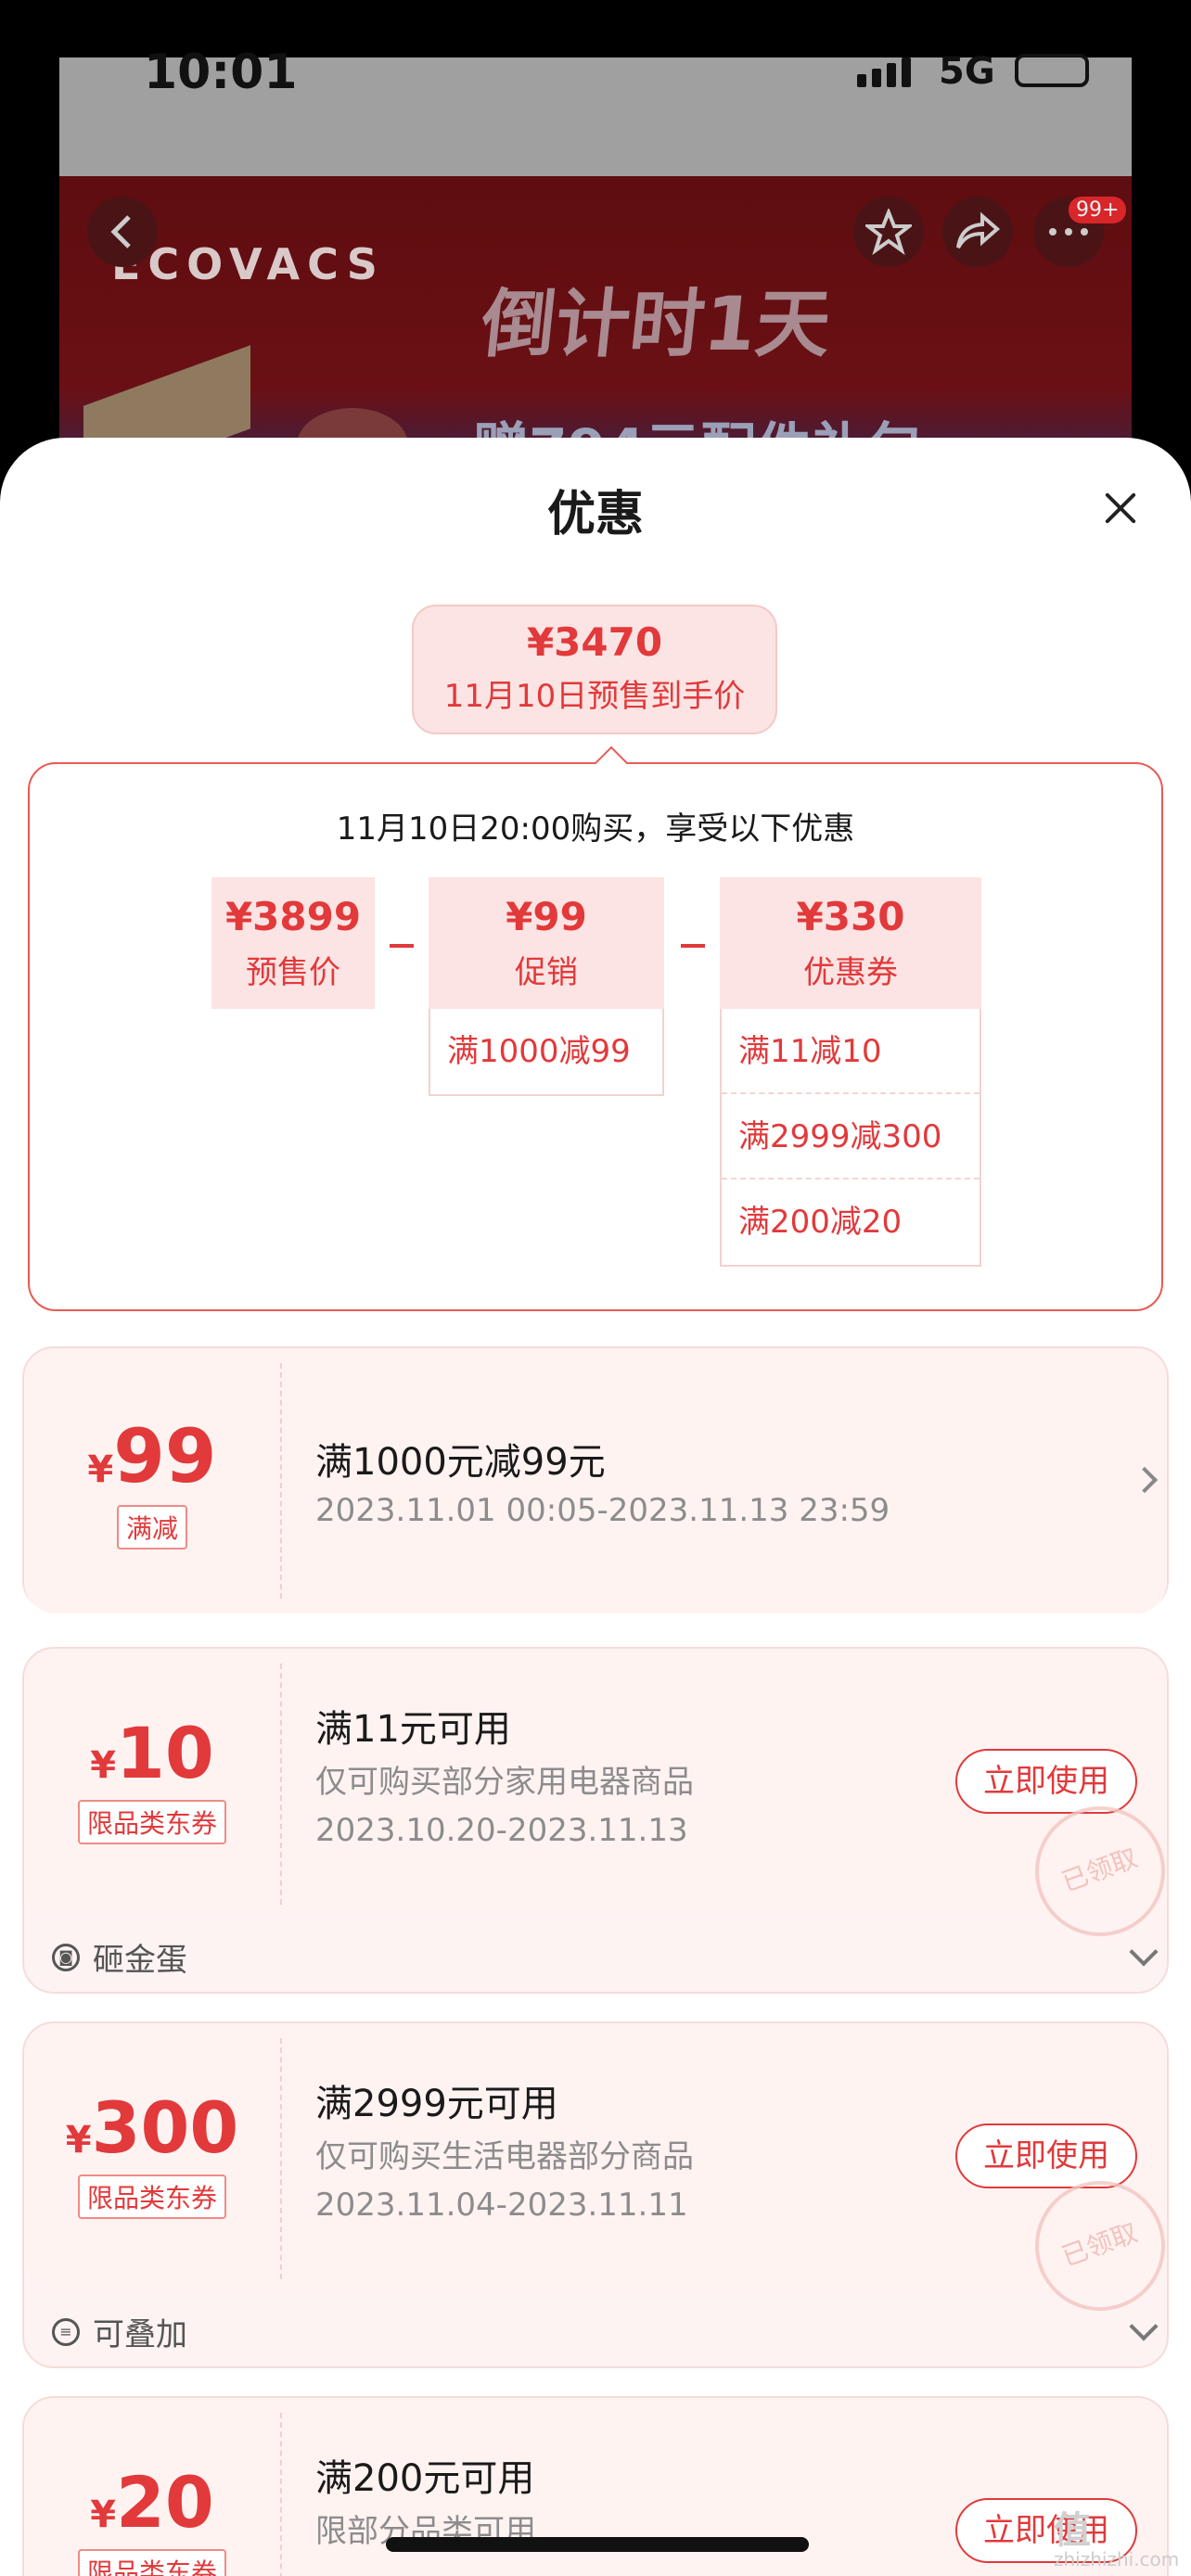 This screenshot has height=2576, width=1191. I want to click on final-price-label: 11月10日预售到手价, so click(594, 696).